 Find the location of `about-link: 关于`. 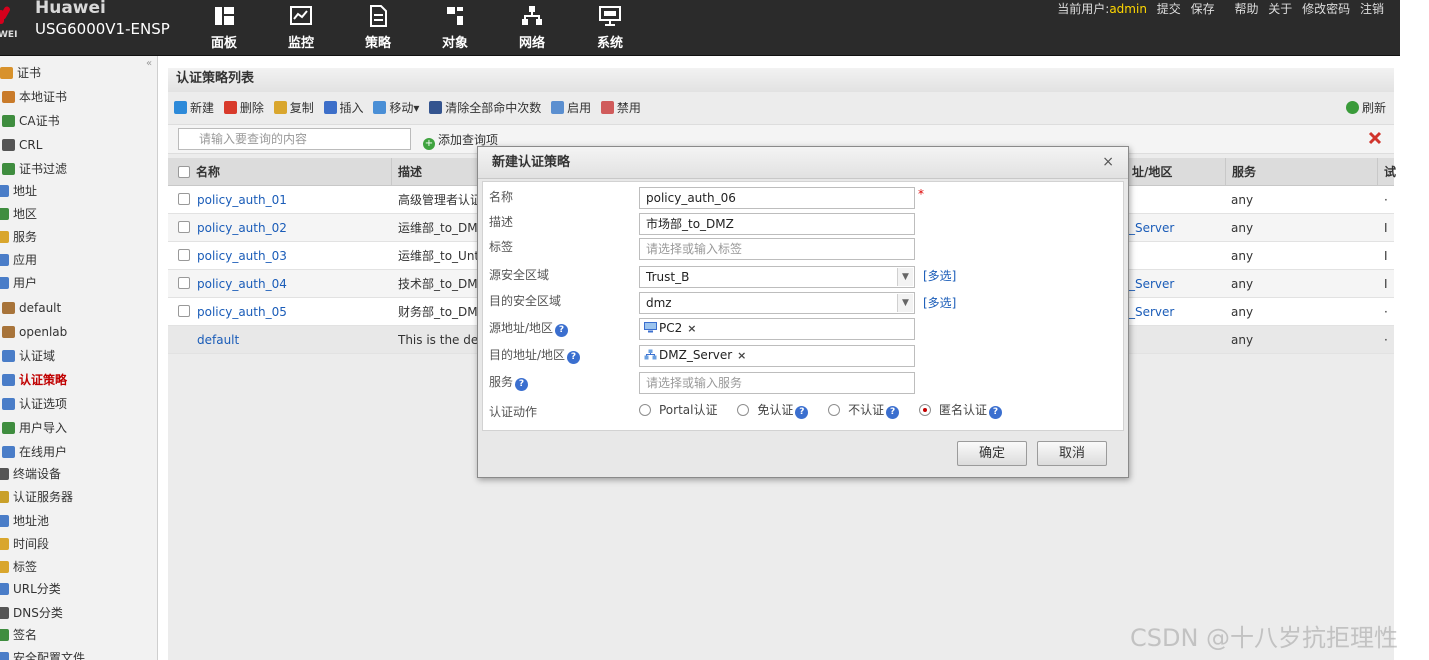

about-link: 关于 is located at coordinates (1280, 9).